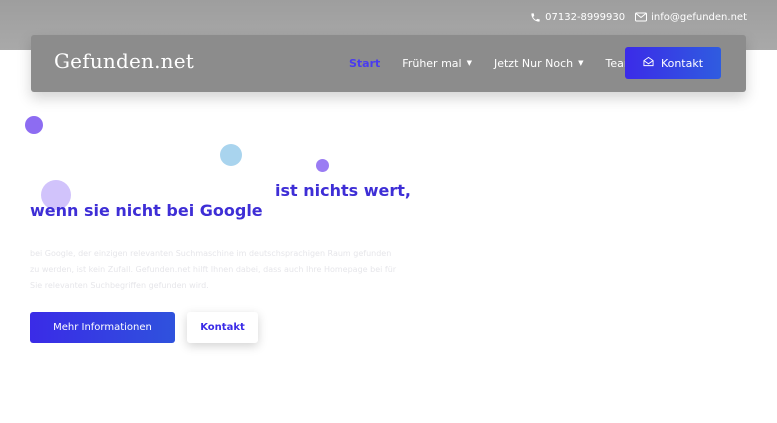 The height and width of the screenshot is (423, 777). I want to click on contact-button-label: Kontakt, so click(682, 63).